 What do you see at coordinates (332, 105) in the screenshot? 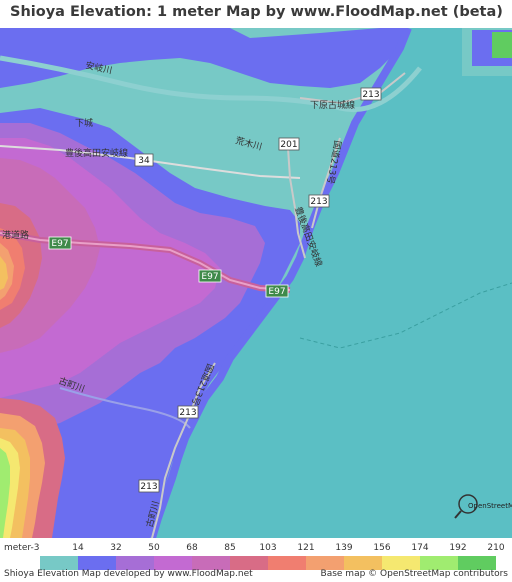
I see `label-shimohara-line: 下原古城線` at bounding box center [332, 105].